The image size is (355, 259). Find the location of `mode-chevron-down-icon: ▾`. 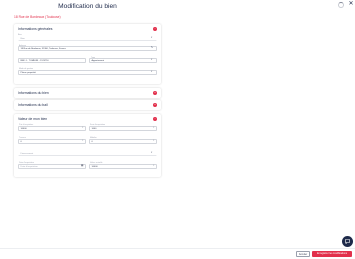

mode-chevron-down-icon: ▾ is located at coordinates (152, 71).